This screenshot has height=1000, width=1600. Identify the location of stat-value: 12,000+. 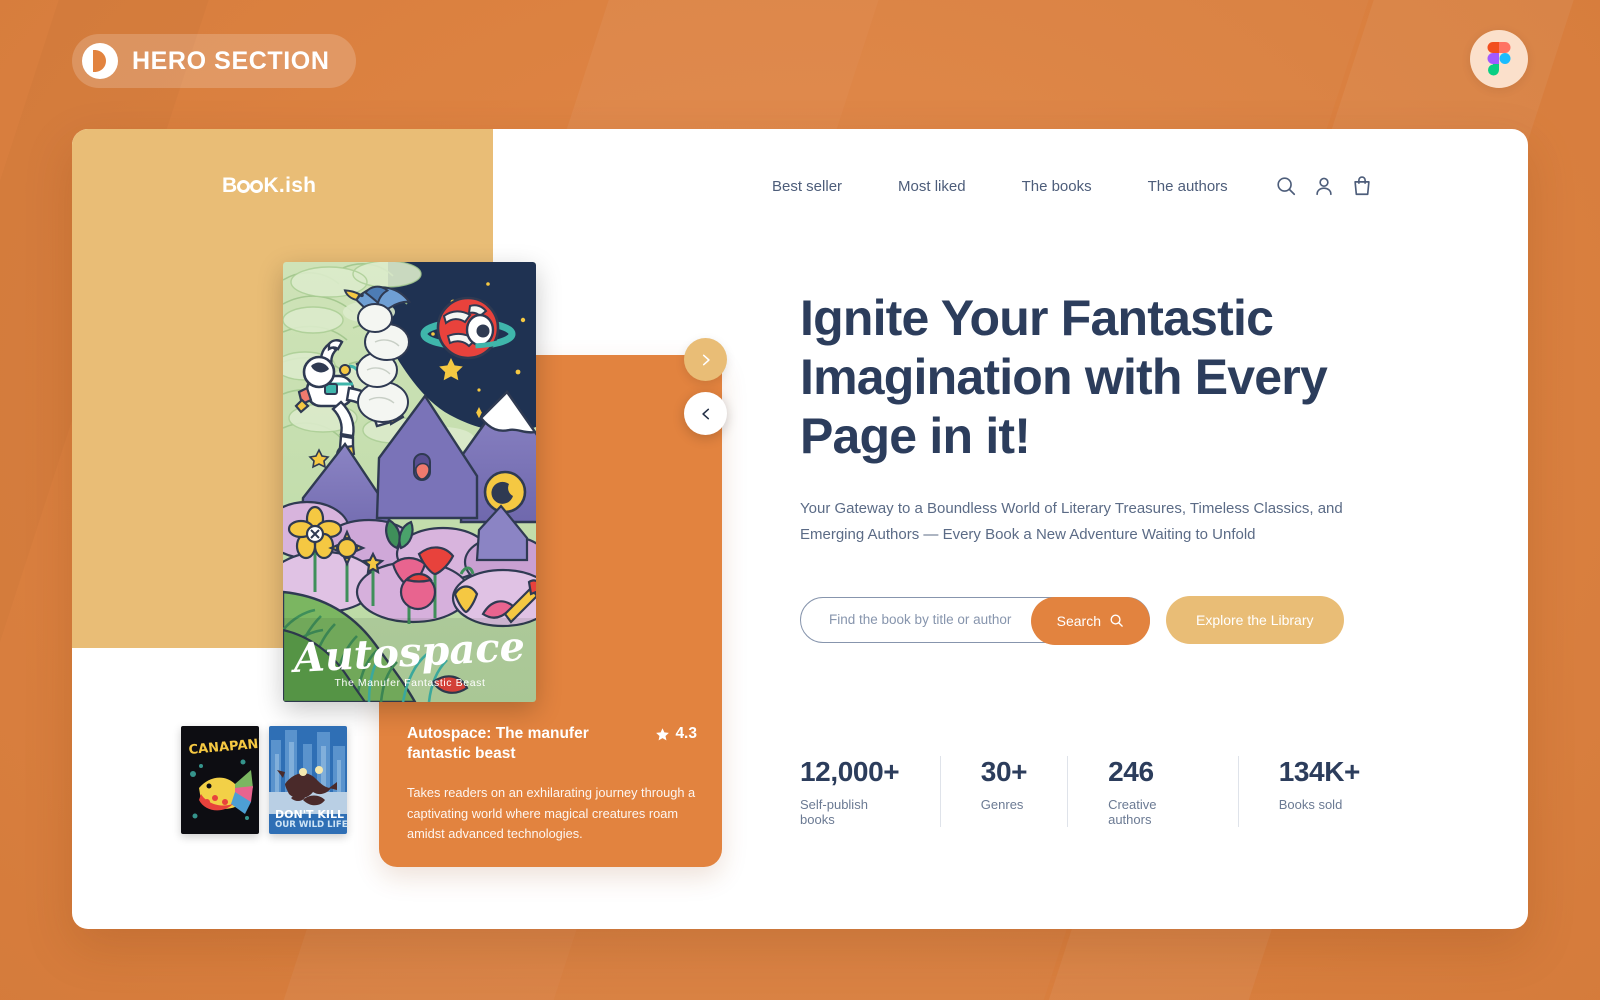
(850, 771).